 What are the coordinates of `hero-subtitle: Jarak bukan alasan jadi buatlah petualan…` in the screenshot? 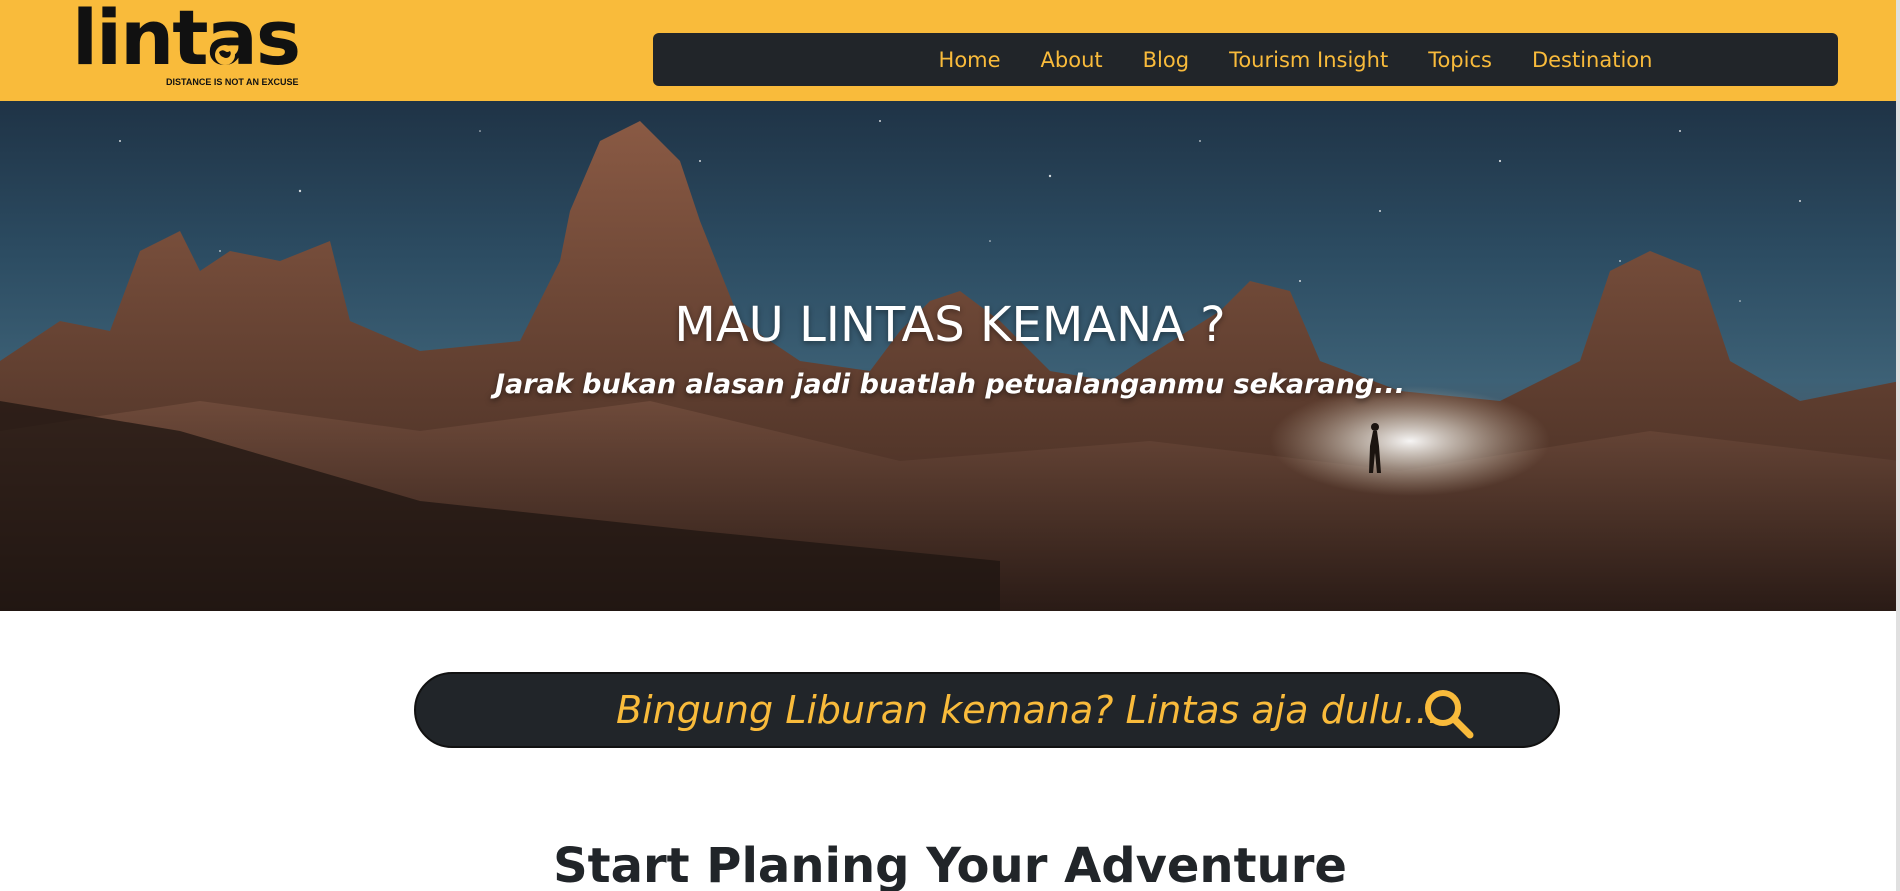 It's located at (950, 384).